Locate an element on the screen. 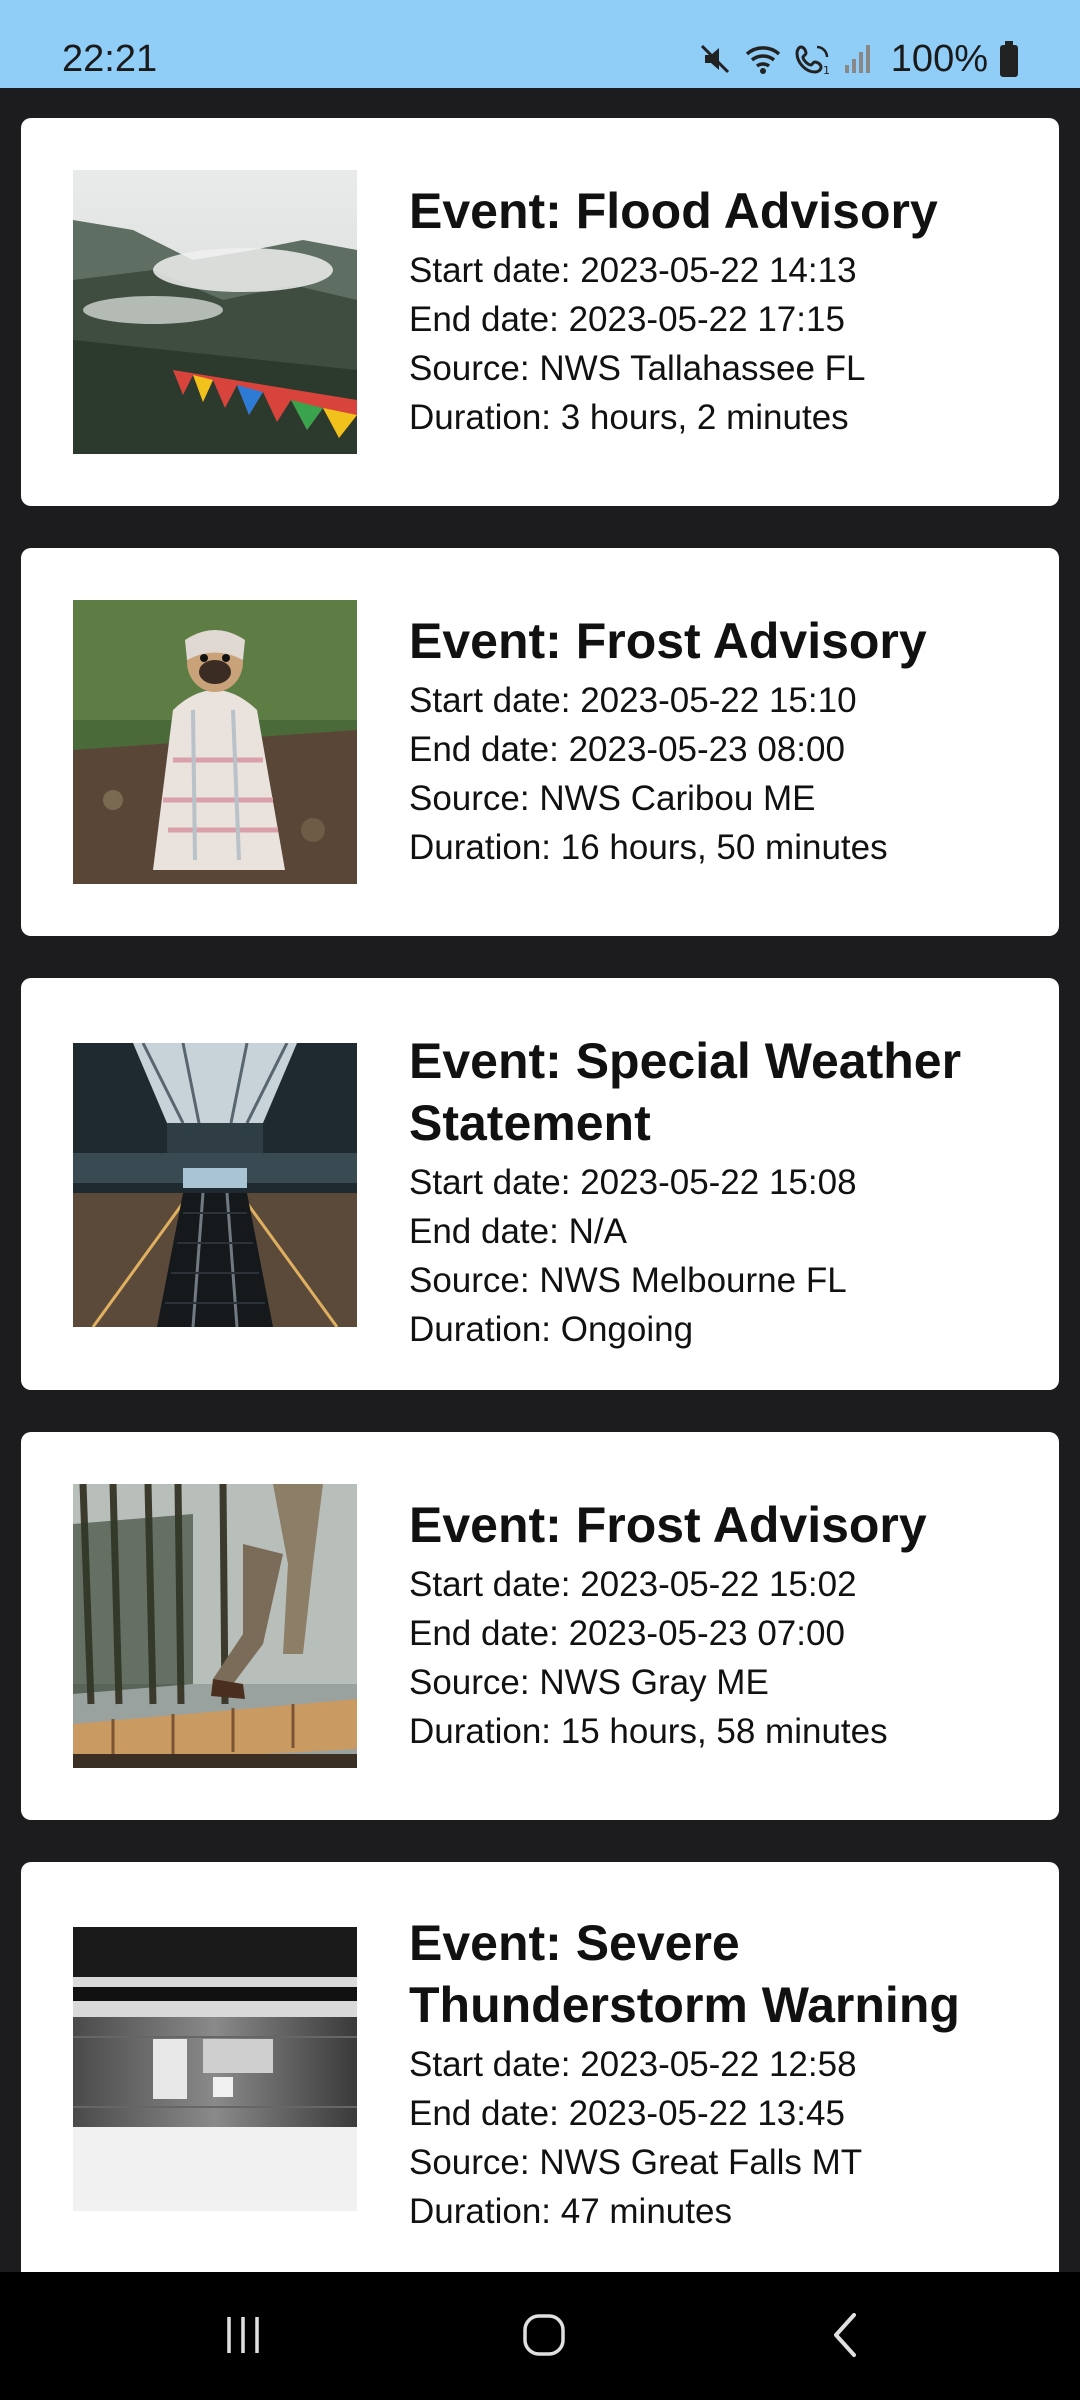 The image size is (1080, 2400). wifi-icon is located at coordinates (763, 59).